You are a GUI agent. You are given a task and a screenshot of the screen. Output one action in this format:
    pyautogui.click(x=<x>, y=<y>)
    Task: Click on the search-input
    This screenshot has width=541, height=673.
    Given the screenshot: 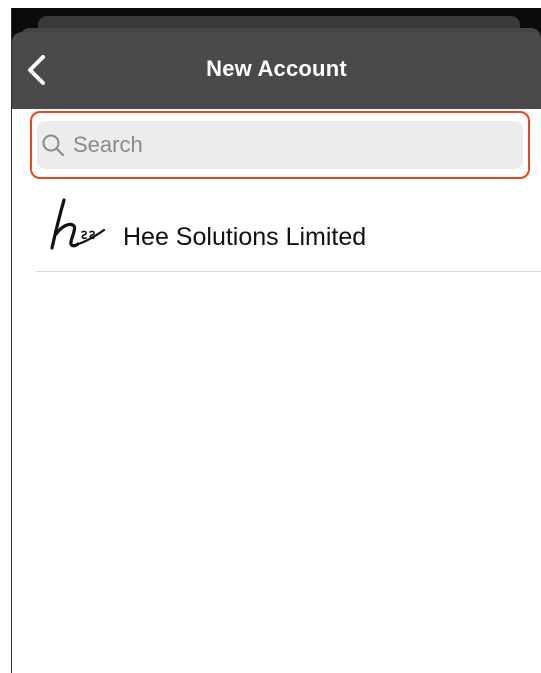 What is the action you would take?
    pyautogui.click(x=273, y=145)
    